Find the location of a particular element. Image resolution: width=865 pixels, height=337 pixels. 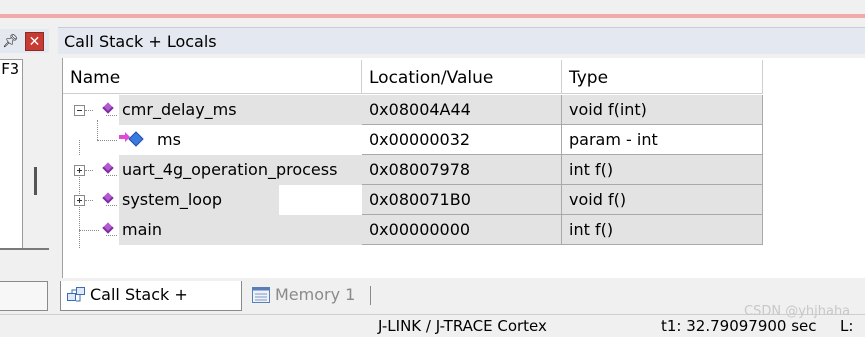

row-name-area: cmr_delay_ms is located at coordinates (212, 110).